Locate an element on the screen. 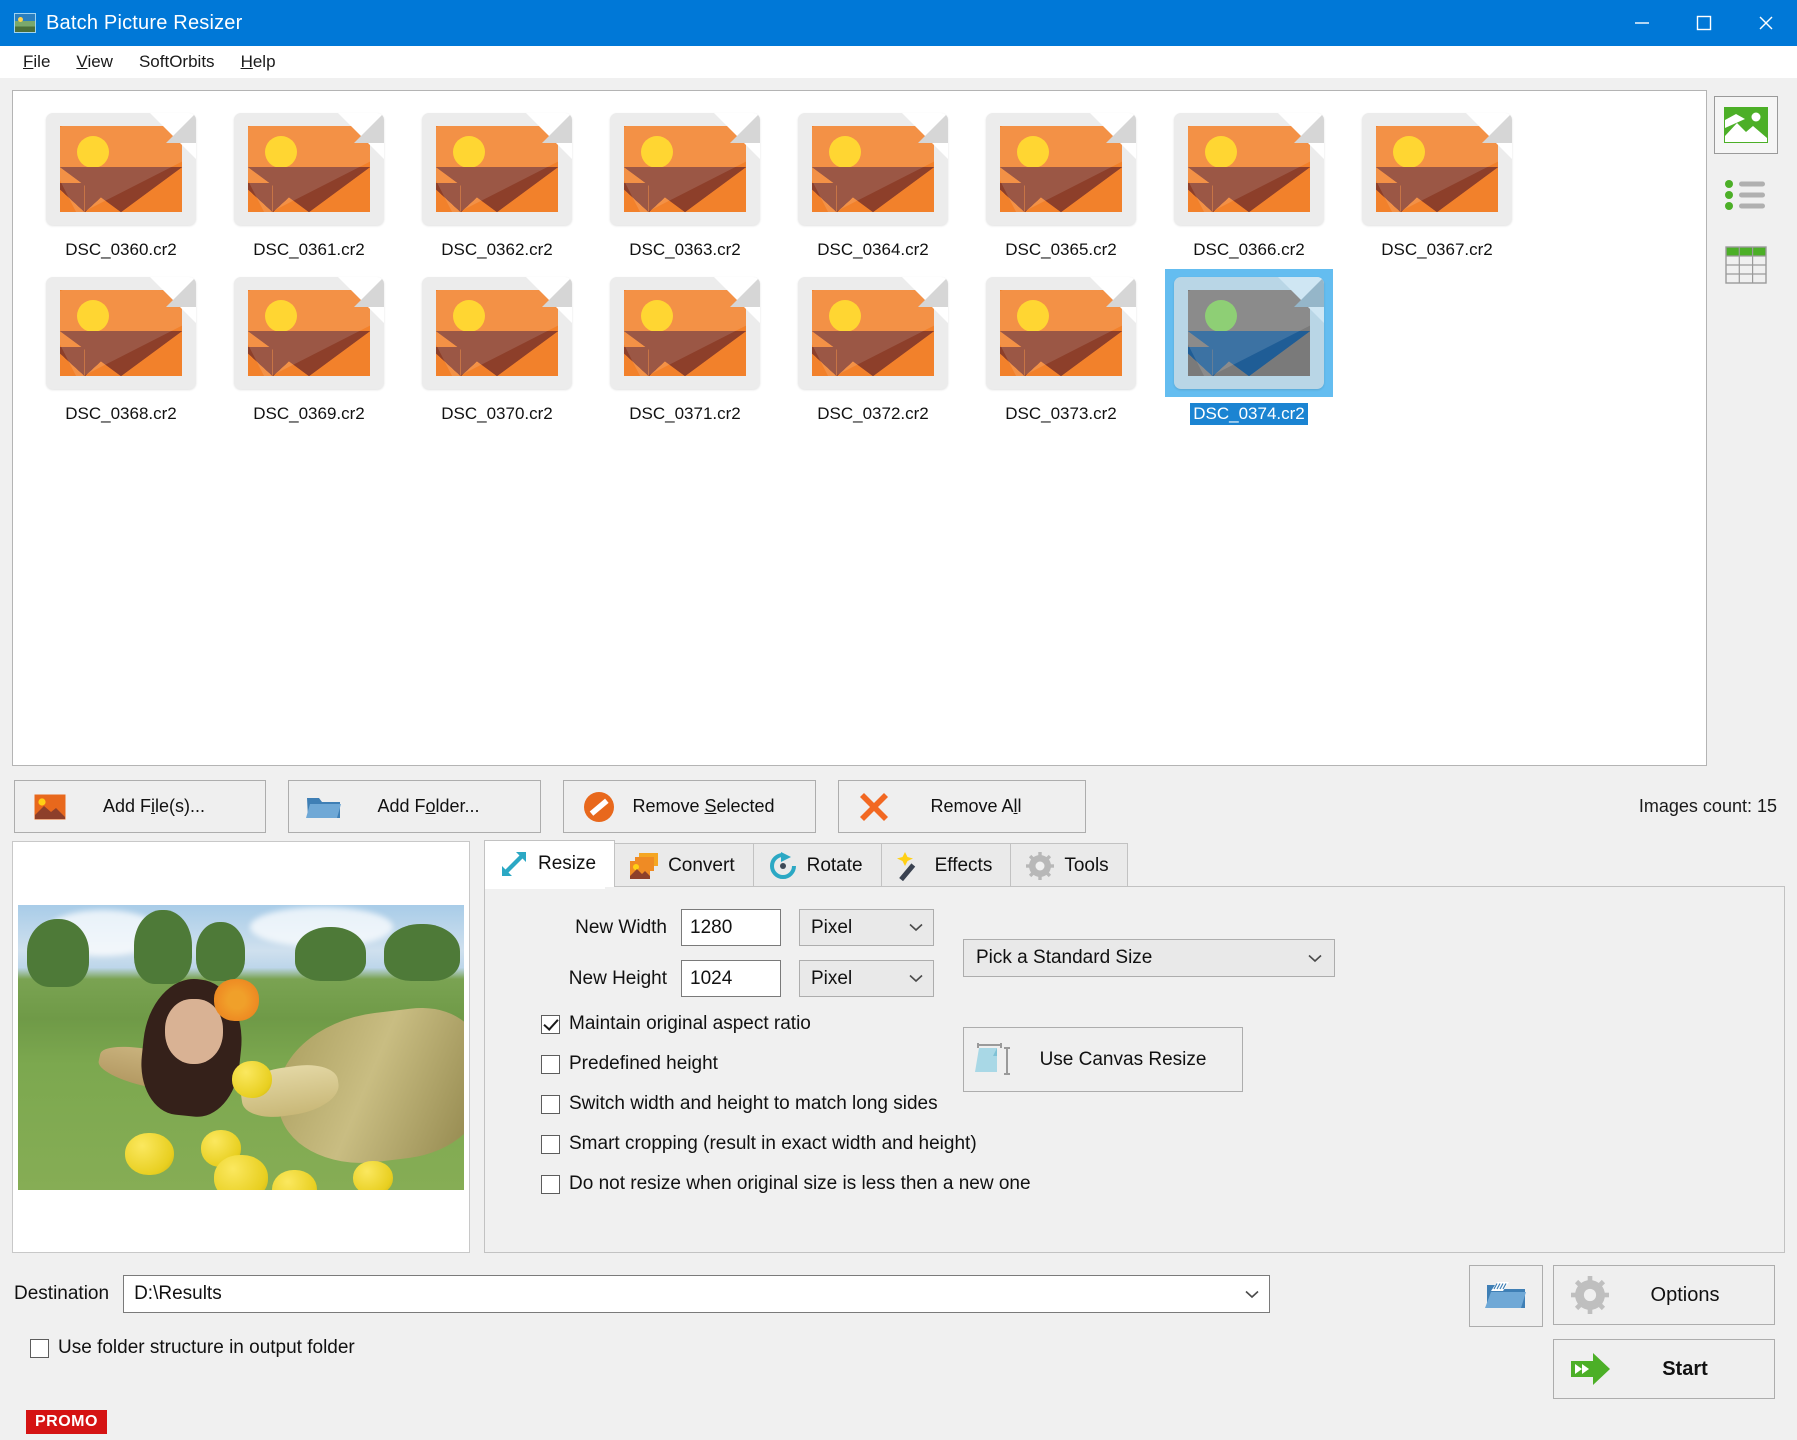 This screenshot has width=1797, height=1440. app-photo-icon is located at coordinates (25, 23).